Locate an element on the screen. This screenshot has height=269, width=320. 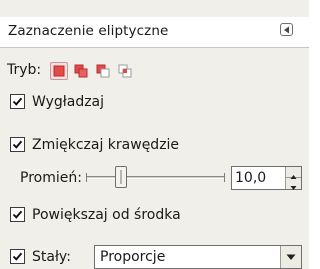
fixed-row: Stały: Proporcje is located at coordinates (154, 257).